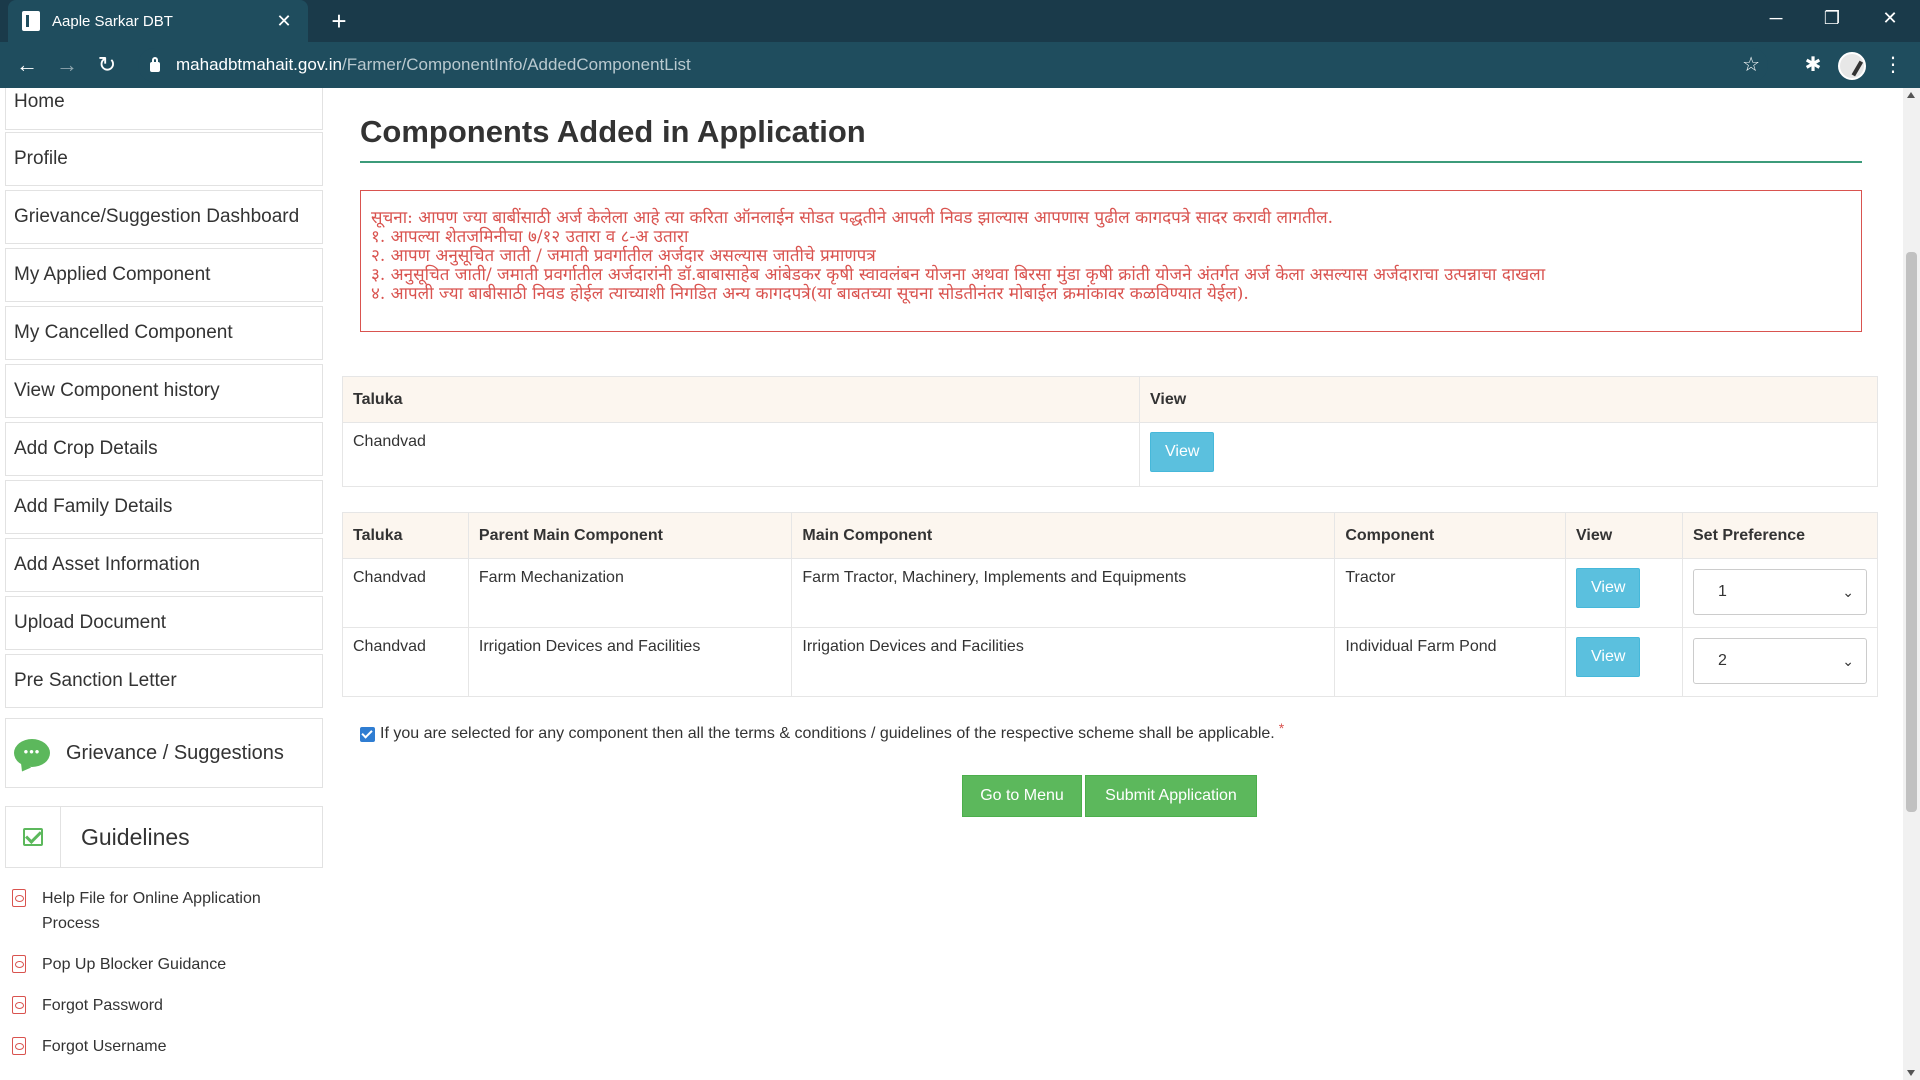 This screenshot has width=1920, height=1080. Describe the element at coordinates (164, 565) in the screenshot. I see `sidebar-item-add-asset-information: Add Asset Information` at that location.